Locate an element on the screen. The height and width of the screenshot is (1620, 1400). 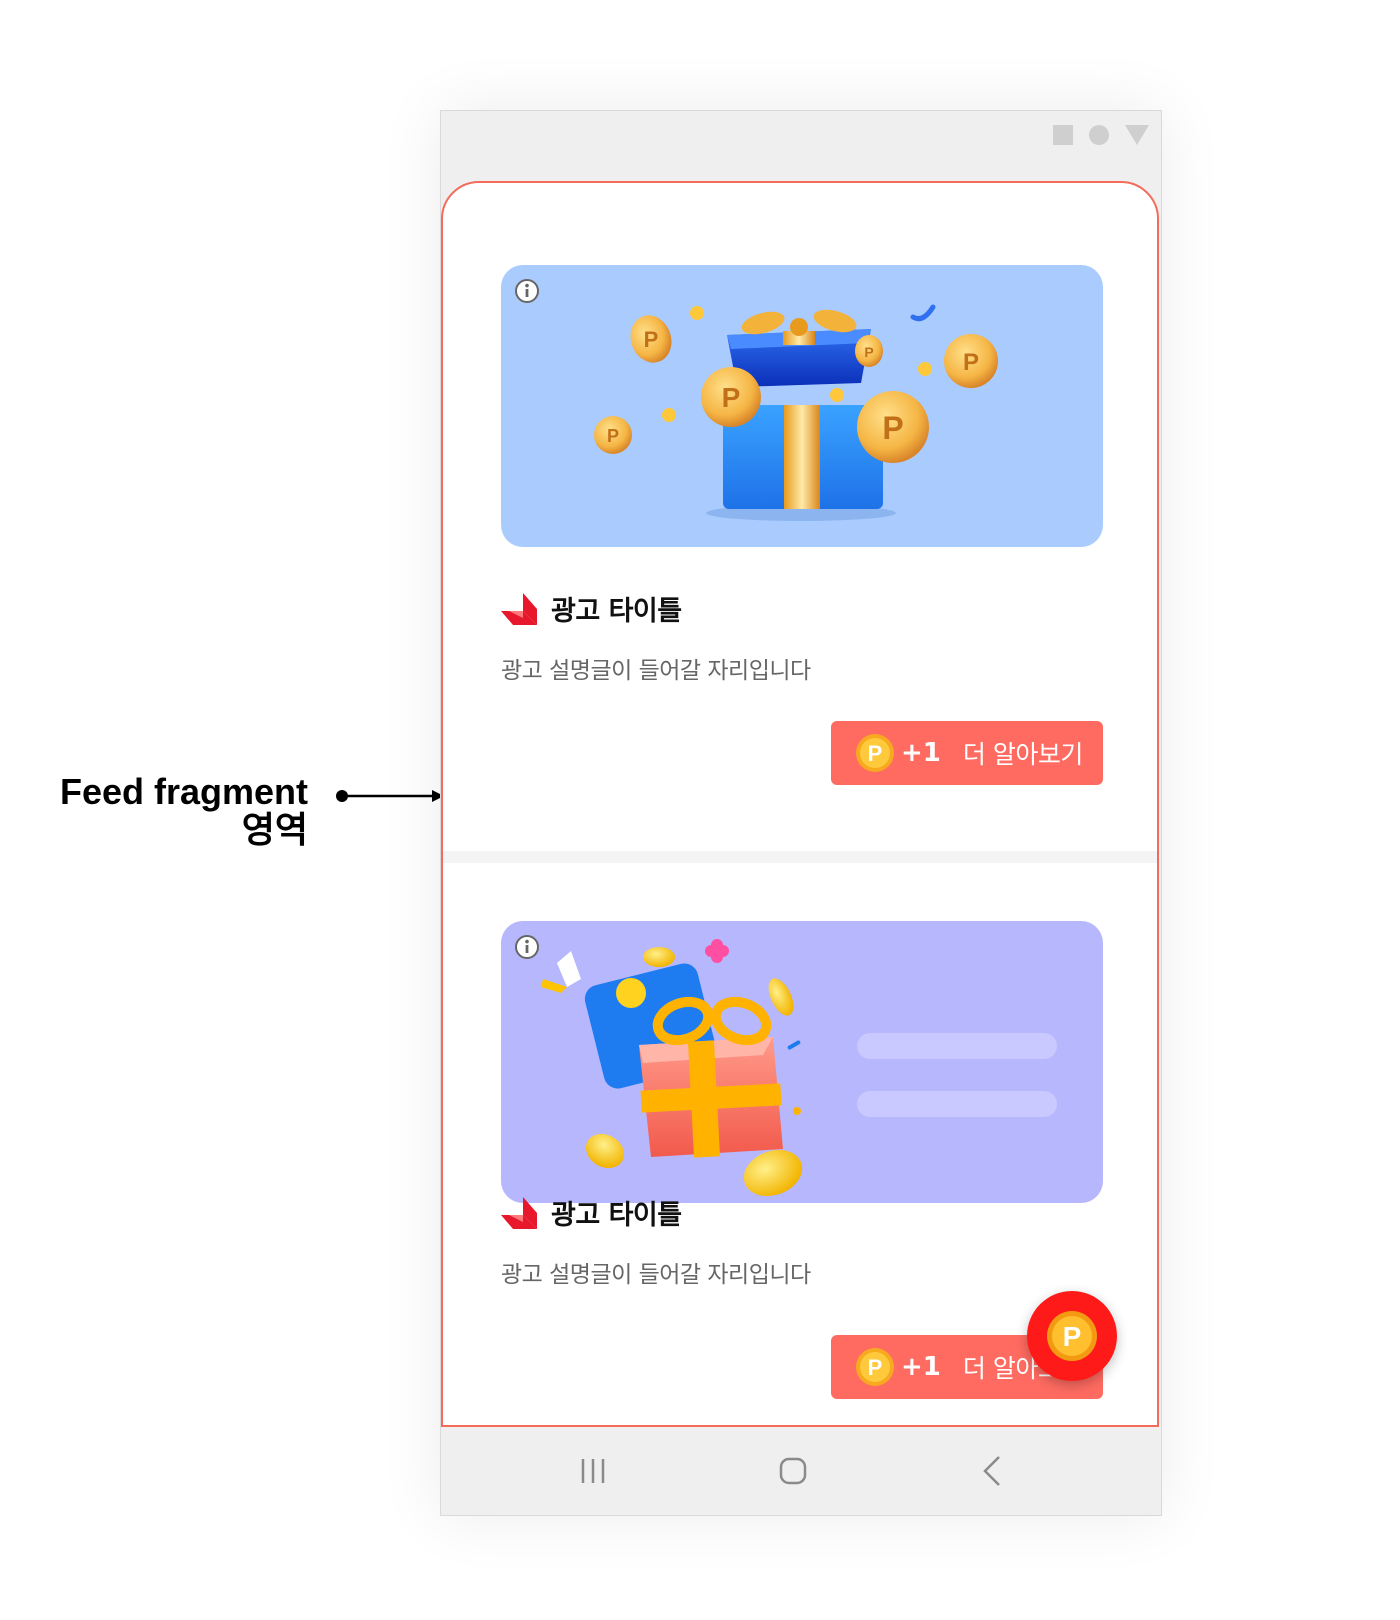
ad-banner: P P P P P P is located at coordinates (802, 406).